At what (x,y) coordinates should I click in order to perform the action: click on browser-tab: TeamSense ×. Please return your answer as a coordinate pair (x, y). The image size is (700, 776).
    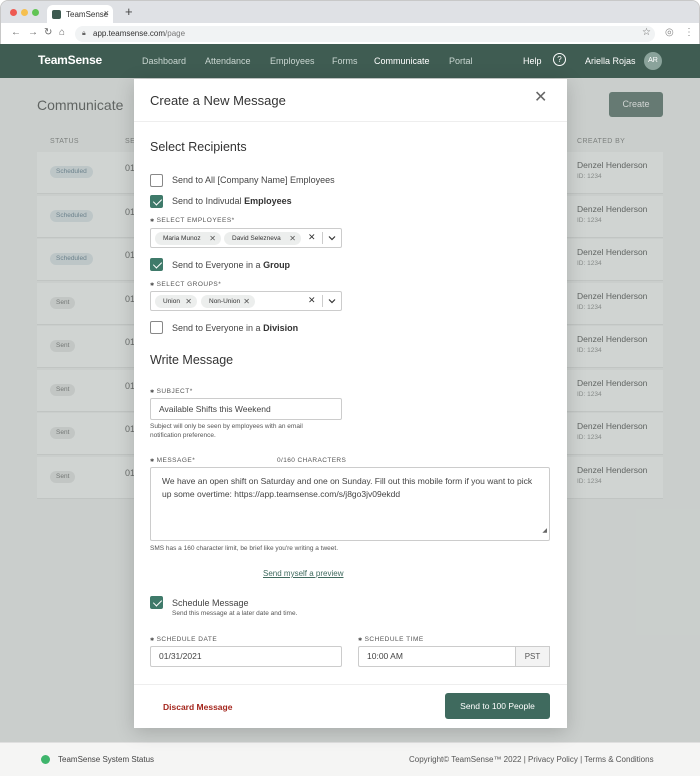
    Looking at the image, I should click on (80, 14).